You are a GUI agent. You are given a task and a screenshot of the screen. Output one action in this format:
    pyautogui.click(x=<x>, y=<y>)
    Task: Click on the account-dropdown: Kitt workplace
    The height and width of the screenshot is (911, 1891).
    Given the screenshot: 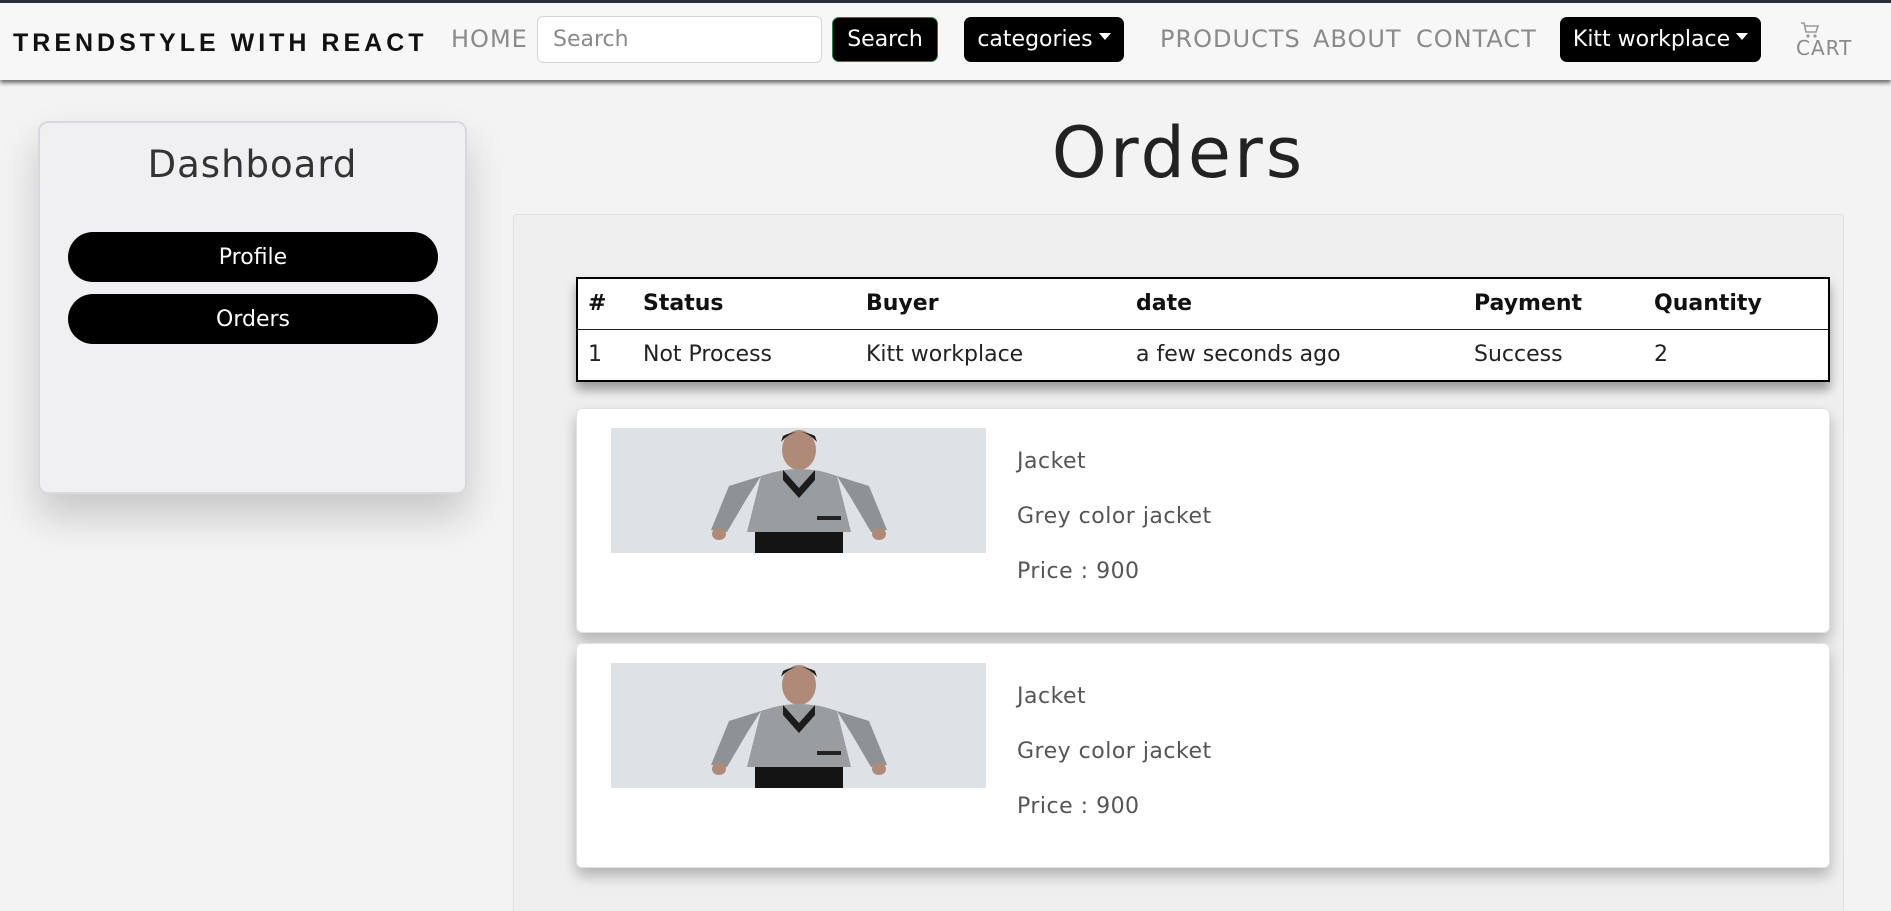 What is the action you would take?
    pyautogui.click(x=1660, y=39)
    